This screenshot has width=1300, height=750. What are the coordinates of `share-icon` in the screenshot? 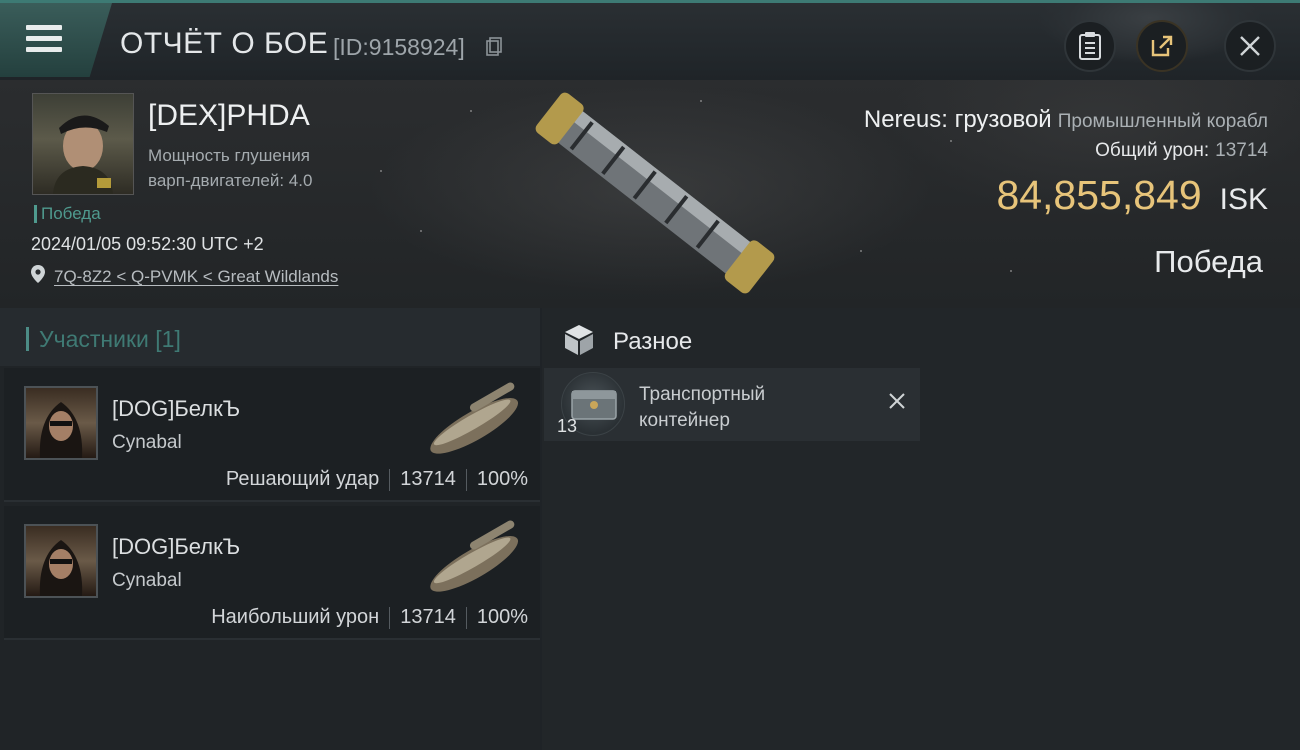 It's located at (1162, 46).